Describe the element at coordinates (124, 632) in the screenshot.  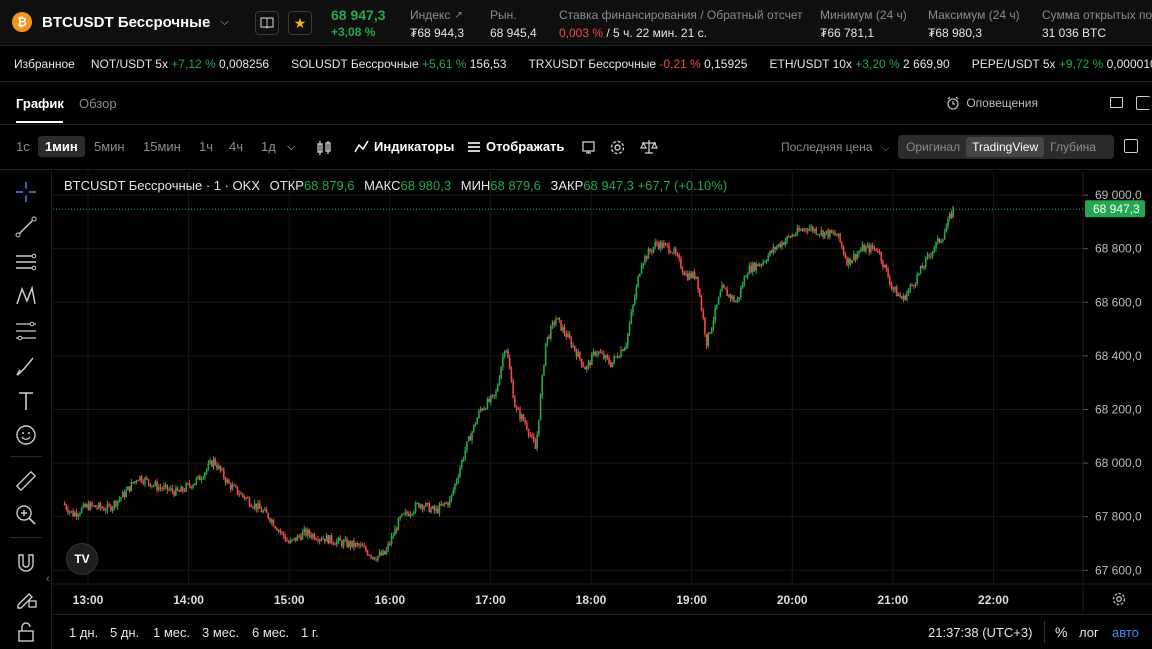
I see `range-5d: 5 дн.` at that location.